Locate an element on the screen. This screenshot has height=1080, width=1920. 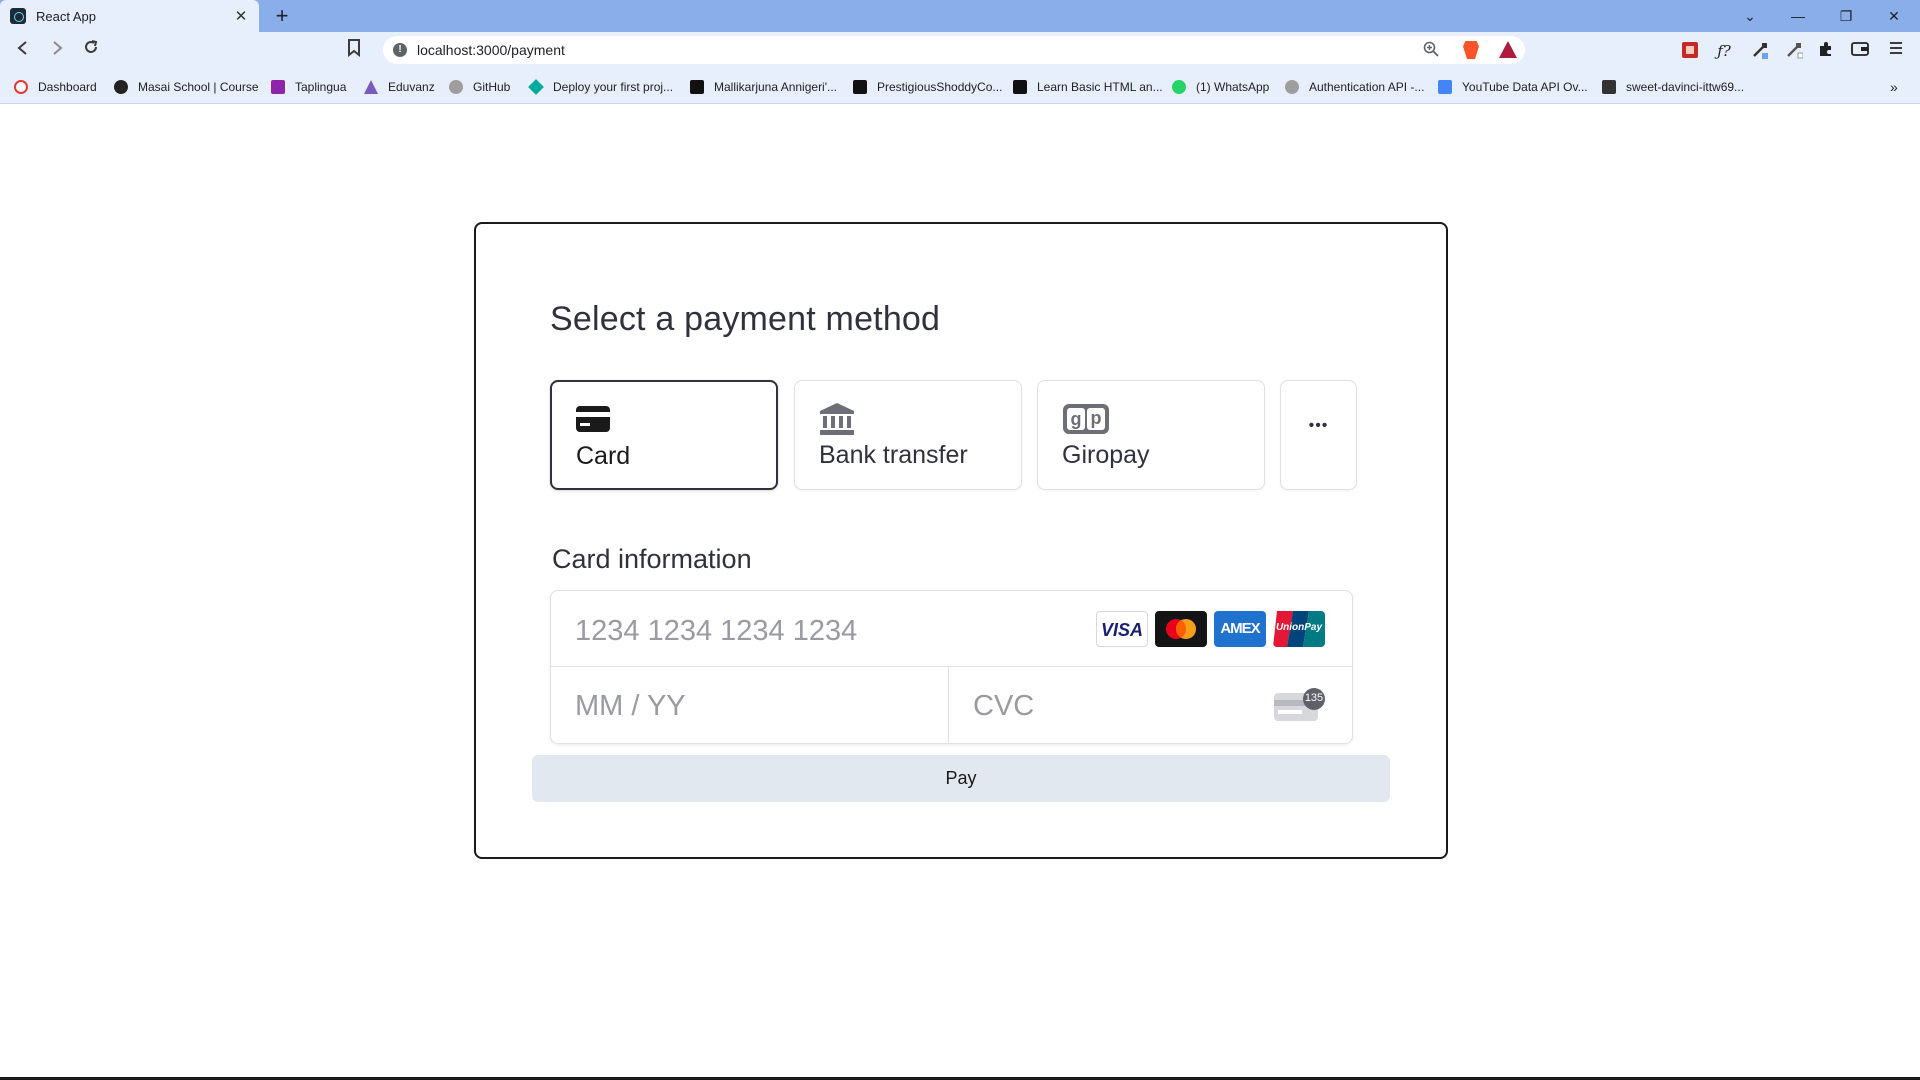
amex-icon: AMEX is located at coordinates (1240, 629).